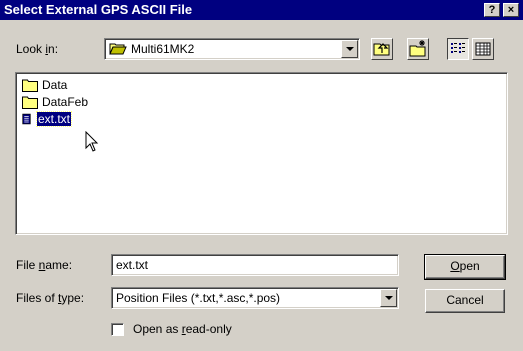  Describe the element at coordinates (163, 49) in the screenshot. I see `look-in-value: Multi61MK2` at that location.